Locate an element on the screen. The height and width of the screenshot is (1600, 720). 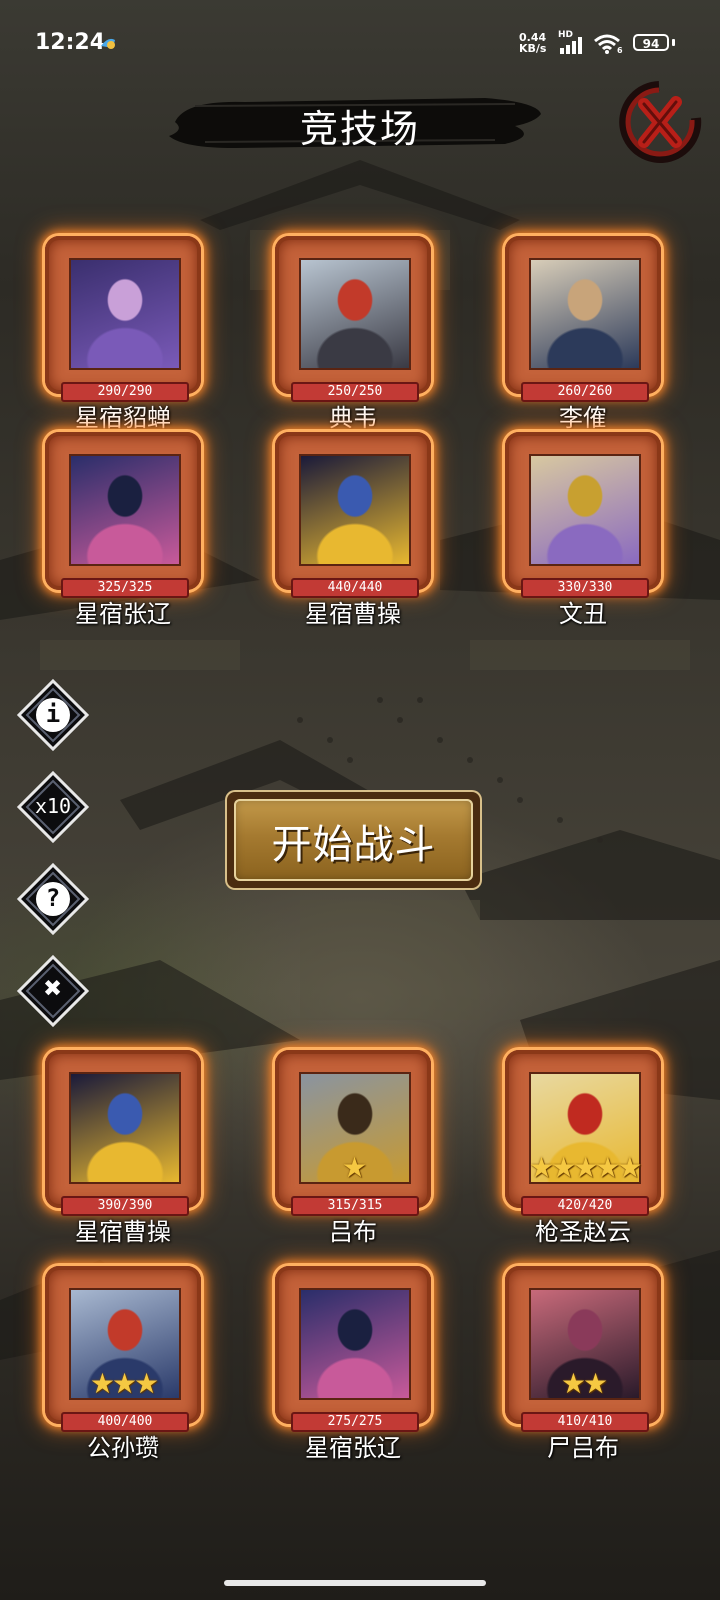
close-label: ✖ is located at coordinates (53, 988).